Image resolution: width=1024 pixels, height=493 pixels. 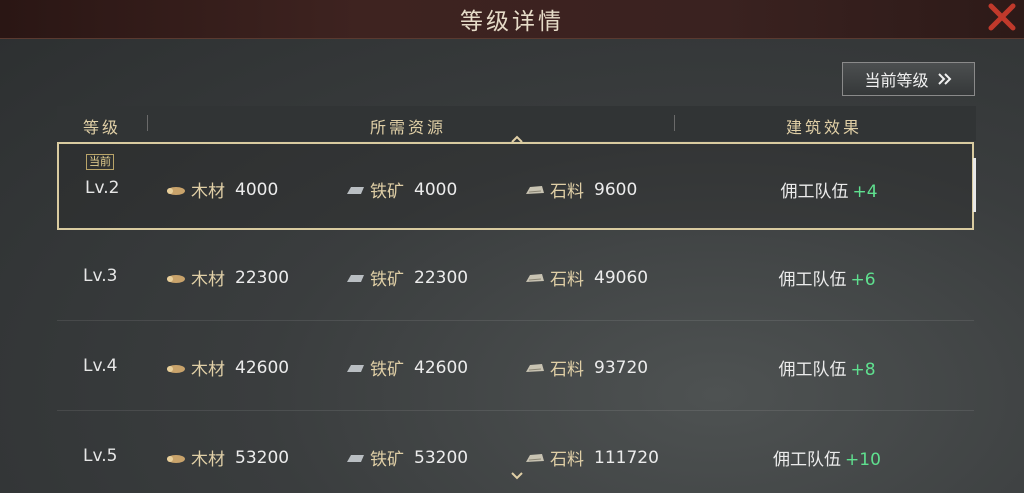 What do you see at coordinates (586, 277) in the screenshot?
I see `stone-cost: 石料 49060` at bounding box center [586, 277].